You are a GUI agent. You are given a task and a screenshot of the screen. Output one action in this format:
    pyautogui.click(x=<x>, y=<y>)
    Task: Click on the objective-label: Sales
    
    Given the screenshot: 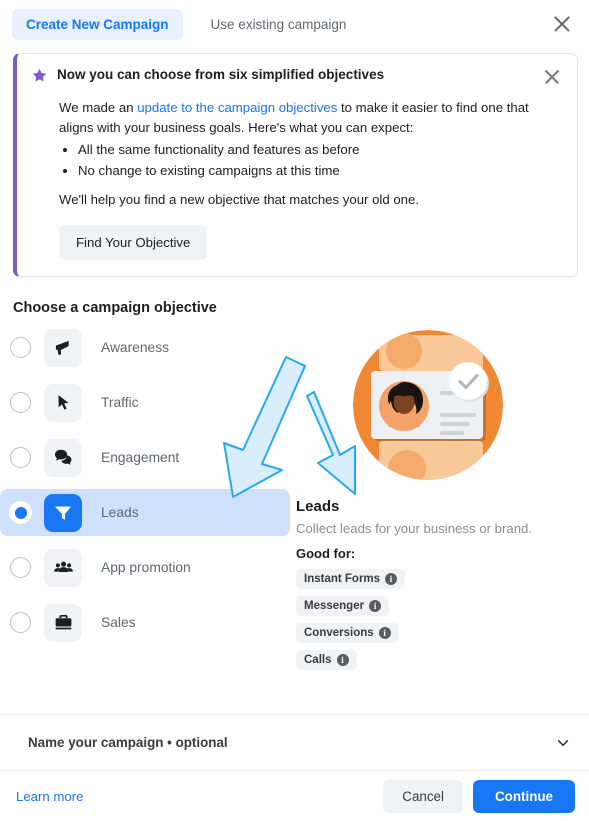 What is the action you would take?
    pyautogui.click(x=118, y=623)
    